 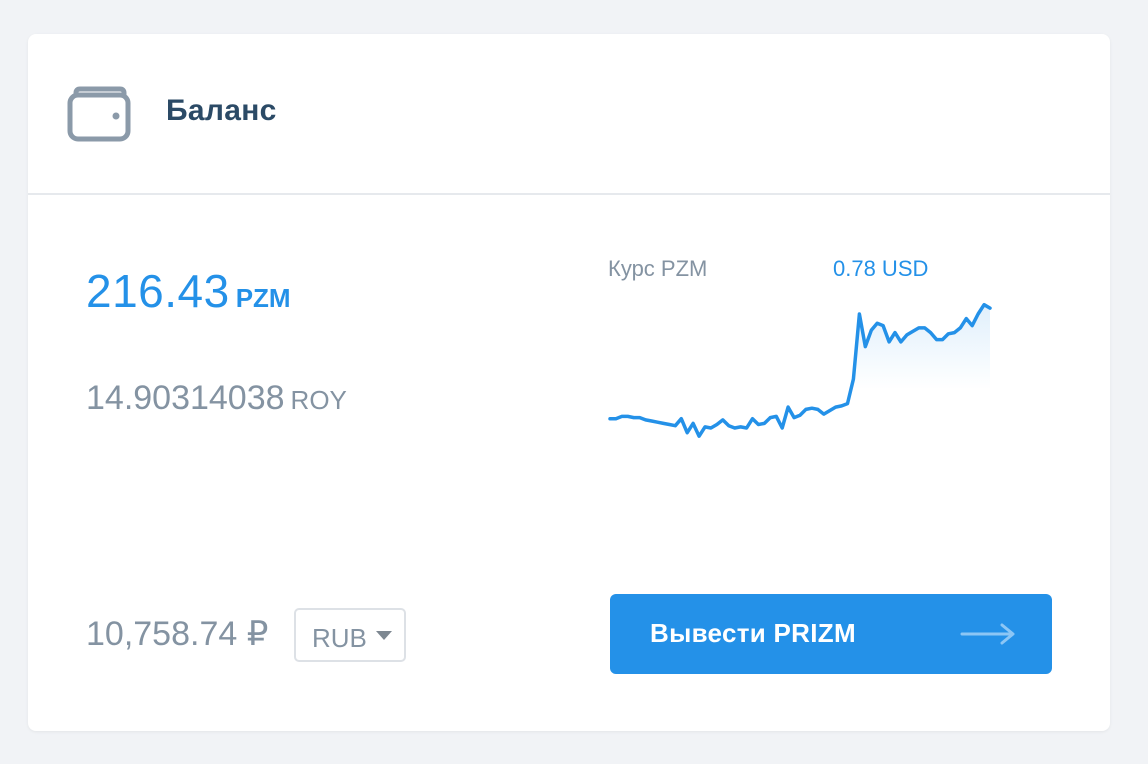 I want to click on arrow-right-icon, so click(x=987, y=634).